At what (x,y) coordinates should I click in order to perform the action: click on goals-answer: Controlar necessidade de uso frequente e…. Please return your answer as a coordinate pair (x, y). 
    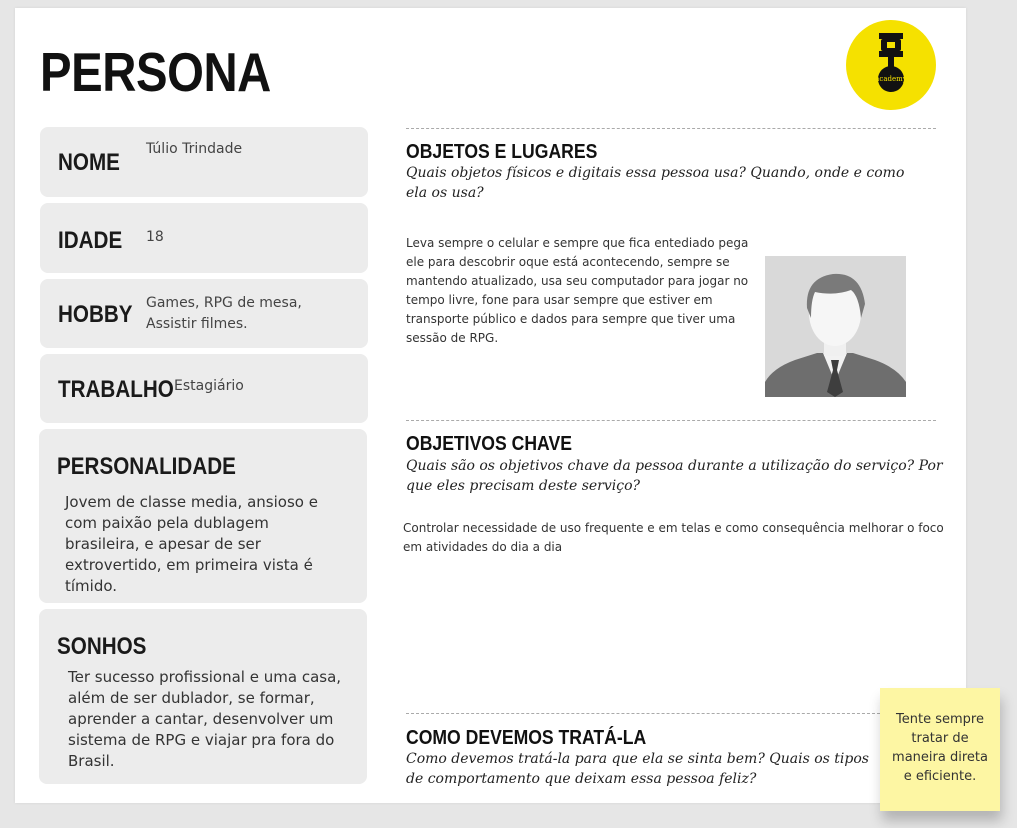
    Looking at the image, I should click on (673, 537).